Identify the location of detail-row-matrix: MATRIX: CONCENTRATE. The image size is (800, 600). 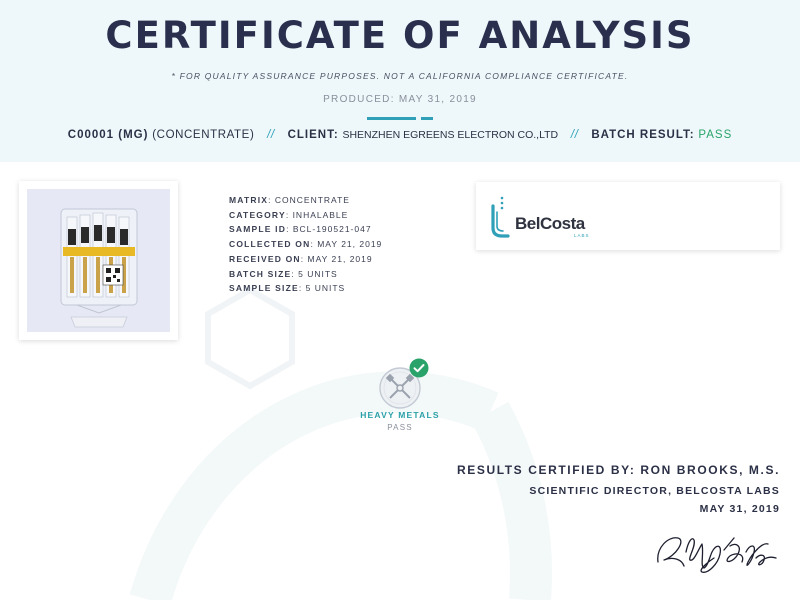
(289, 200).